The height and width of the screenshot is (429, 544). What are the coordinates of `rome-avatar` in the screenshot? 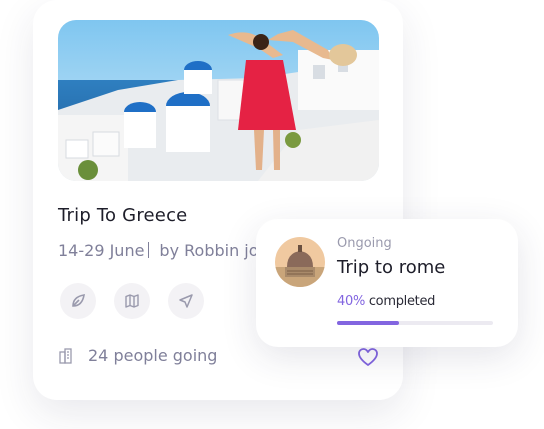 It's located at (300, 262).